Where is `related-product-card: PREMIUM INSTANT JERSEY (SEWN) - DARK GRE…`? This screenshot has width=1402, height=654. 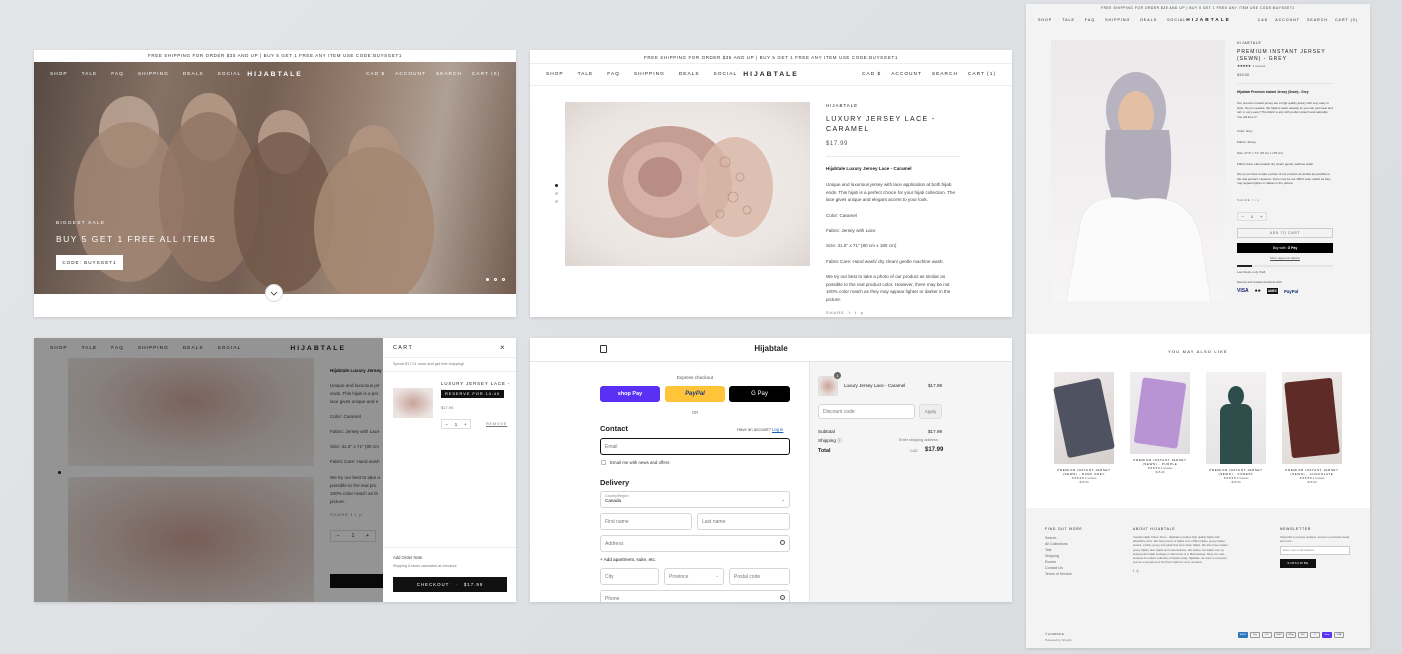 related-product-card: PREMIUM INSTANT JERSEY (SEWN) - DARK GRE… is located at coordinates (1084, 428).